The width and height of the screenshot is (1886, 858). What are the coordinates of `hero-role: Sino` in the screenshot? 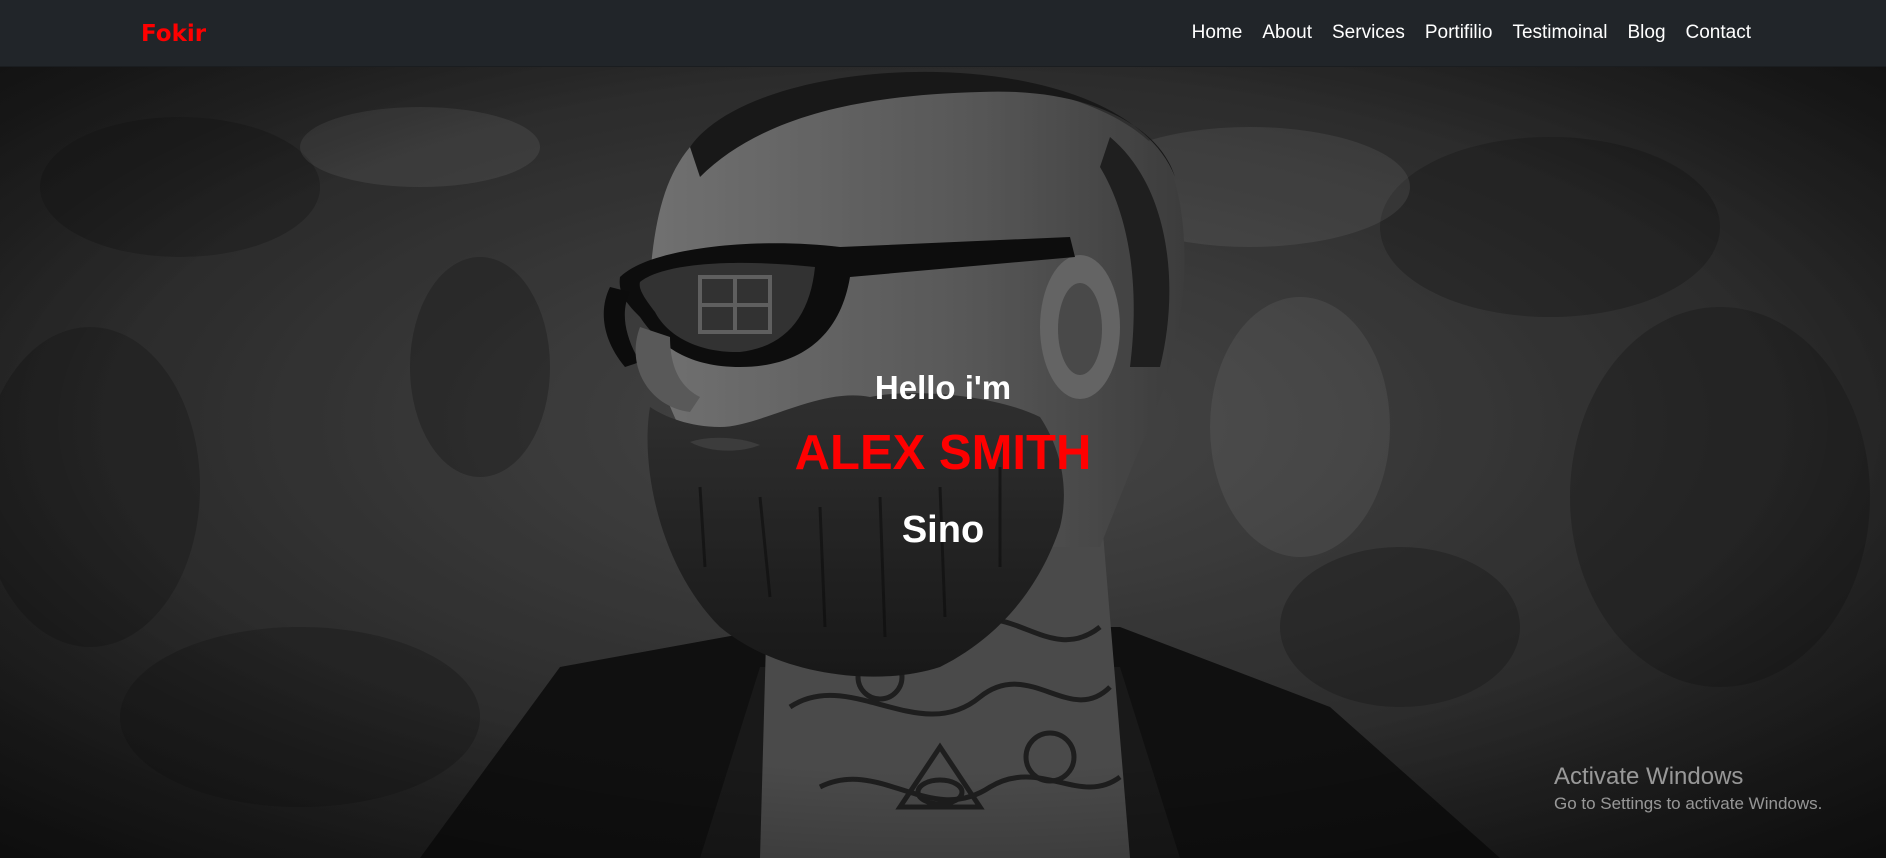 It's located at (943, 530).